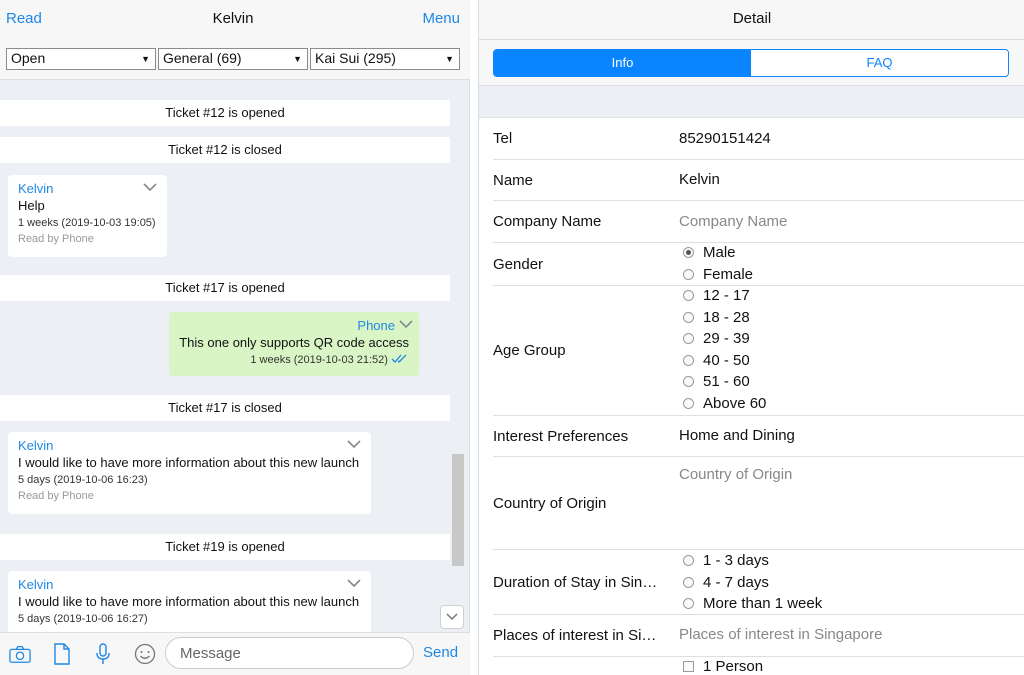  What do you see at coordinates (400, 360) in the screenshot?
I see `double-check-icon` at bounding box center [400, 360].